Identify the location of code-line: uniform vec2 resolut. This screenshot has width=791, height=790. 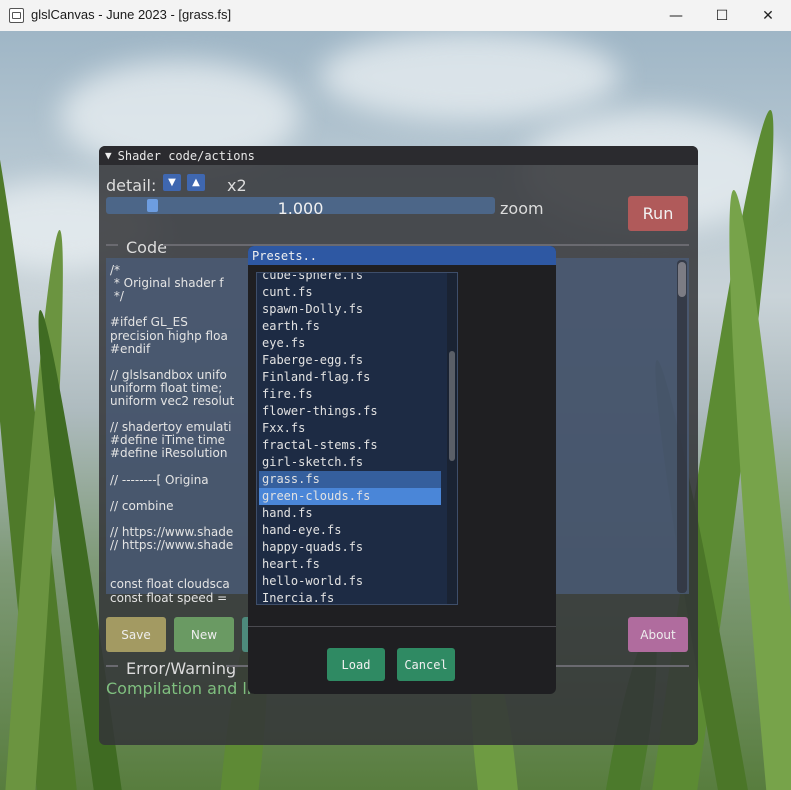
(172, 401).